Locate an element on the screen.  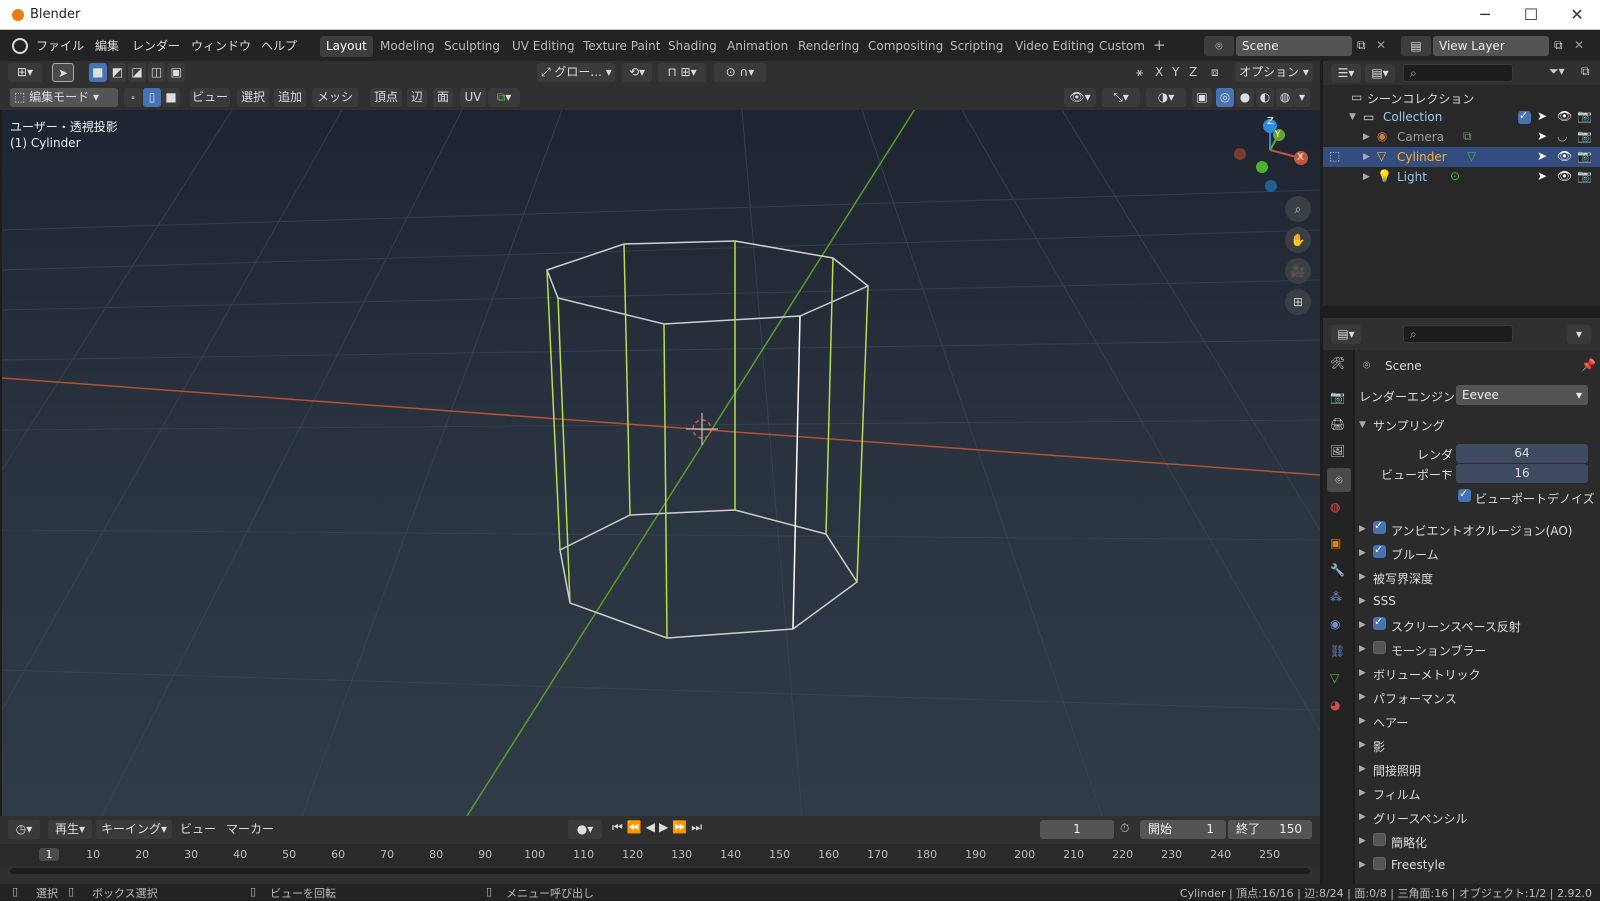
xray-icon: ▣ is located at coordinates (1202, 97).